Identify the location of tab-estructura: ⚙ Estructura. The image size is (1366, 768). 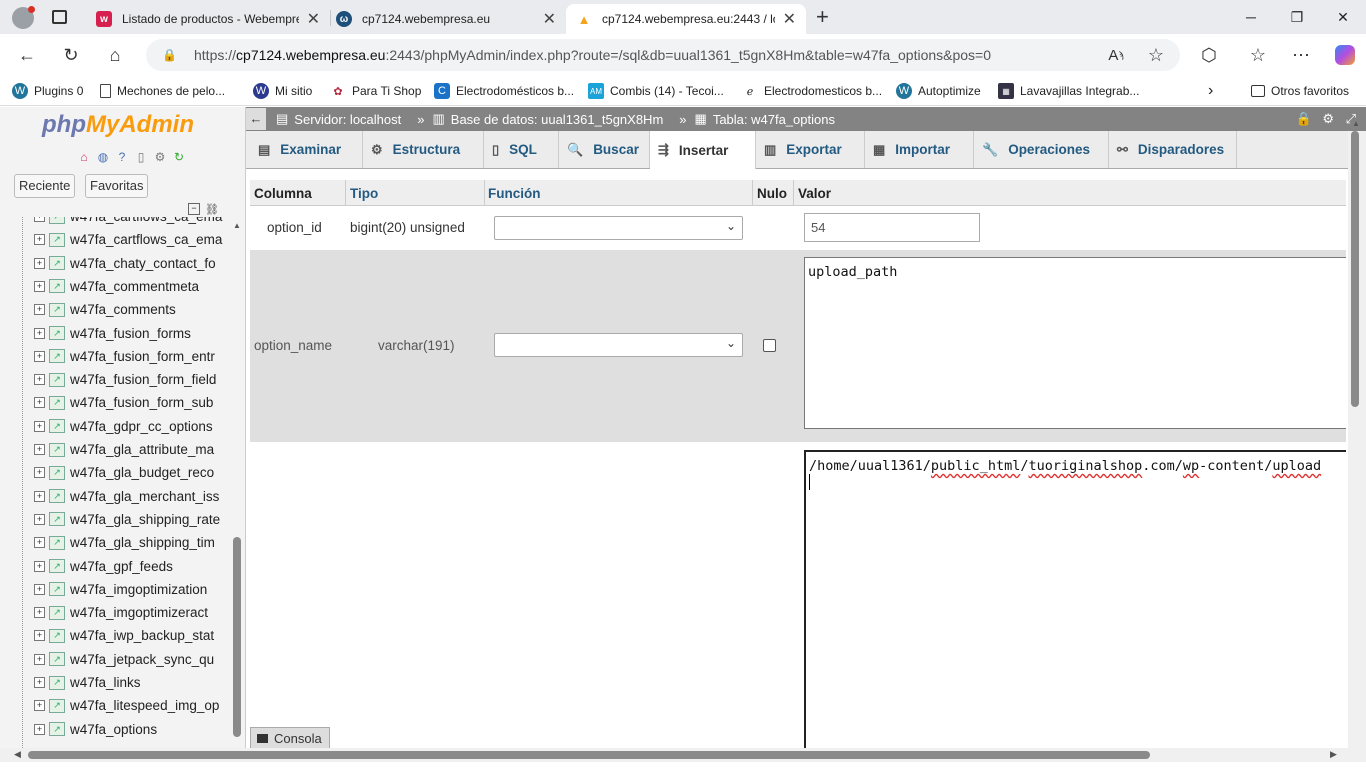
(423, 149).